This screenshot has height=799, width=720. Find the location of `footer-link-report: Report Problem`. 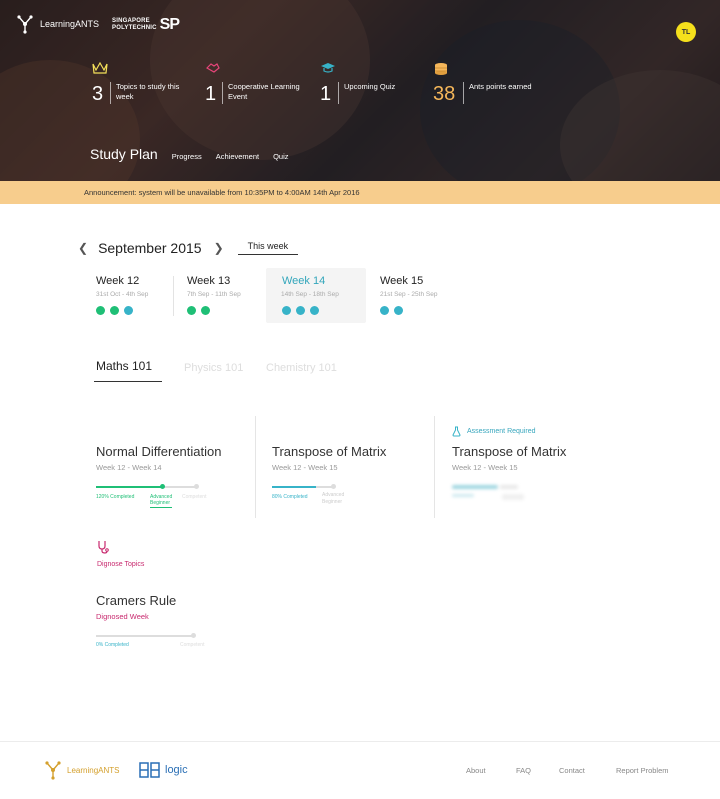

footer-link-report: Report Problem is located at coordinates (642, 770).